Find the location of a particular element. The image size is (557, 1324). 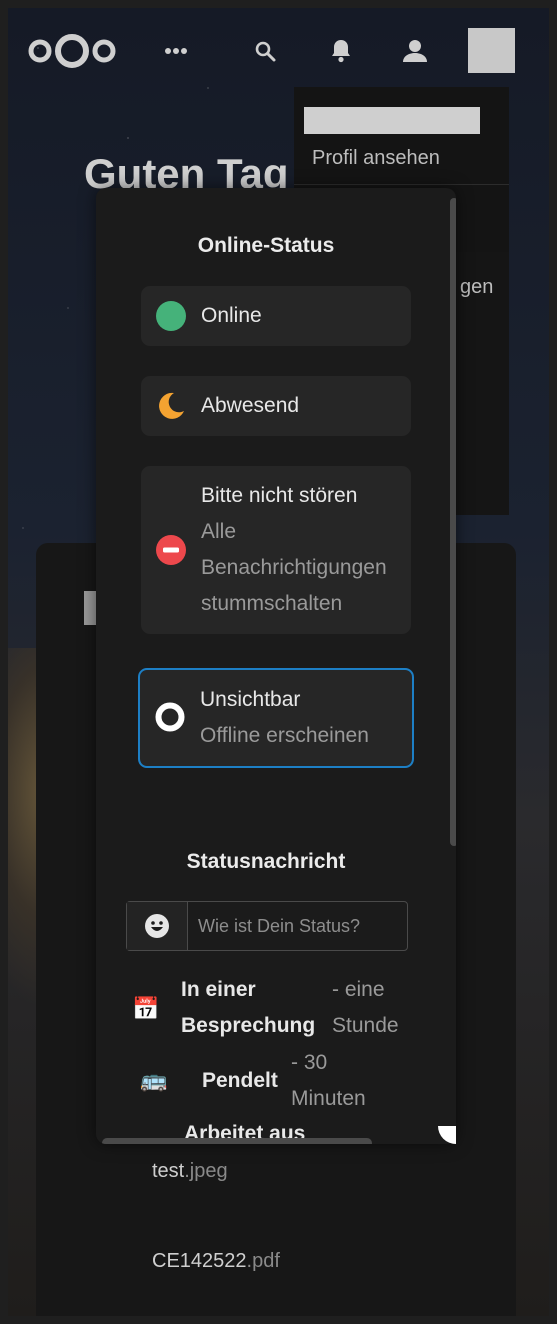

predefined-status-meeting: 📅 In einer Besprechung - eine Stunde is located at coordinates (277, 1008).